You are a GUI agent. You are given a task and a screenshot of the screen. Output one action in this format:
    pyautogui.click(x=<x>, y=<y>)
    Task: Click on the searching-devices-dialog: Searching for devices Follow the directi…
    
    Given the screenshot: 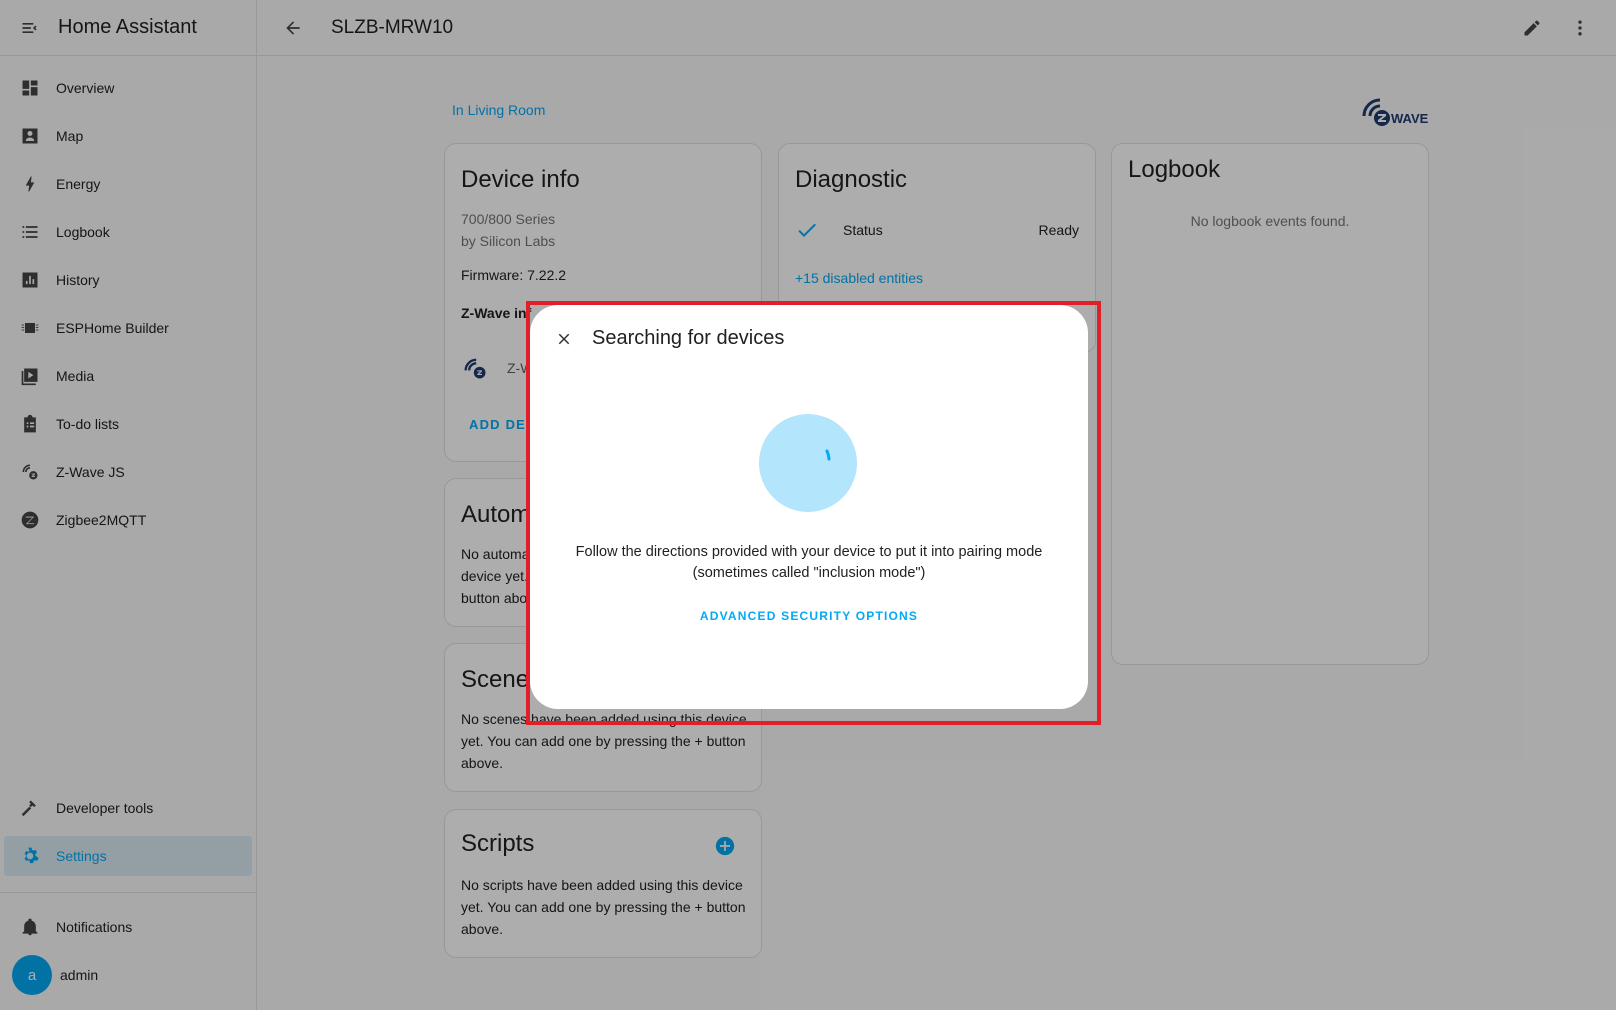 What is the action you would take?
    pyautogui.click(x=809, y=507)
    